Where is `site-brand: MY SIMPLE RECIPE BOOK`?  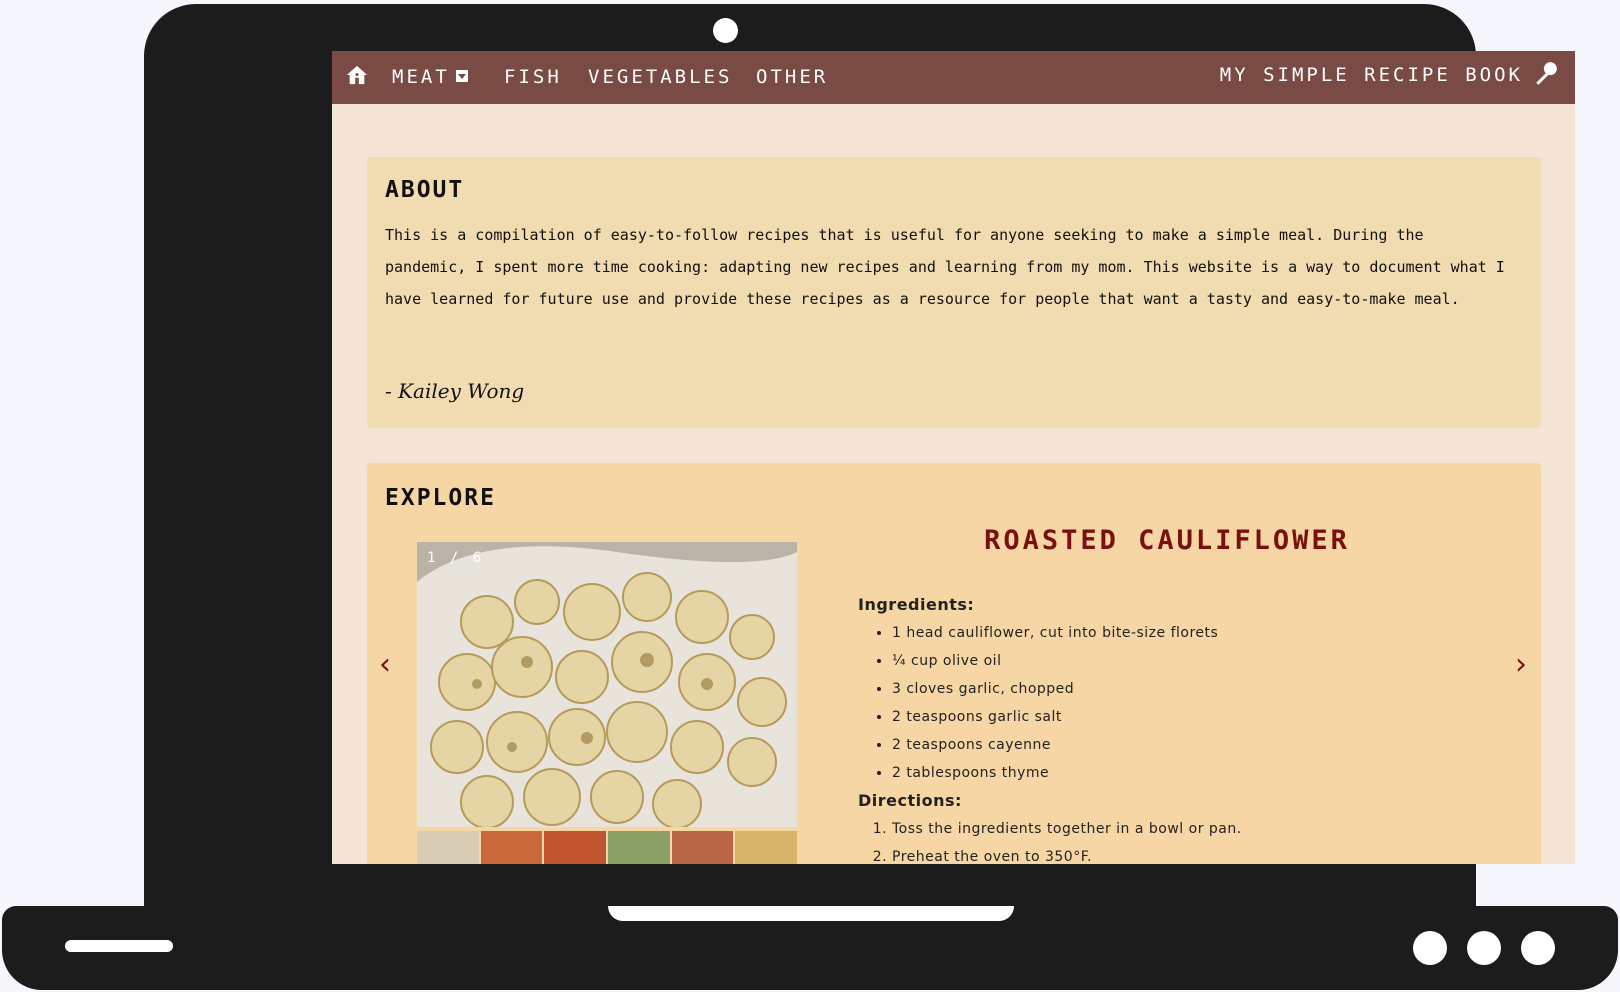 site-brand: MY SIMPLE RECIPE BOOK is located at coordinates (1371, 75).